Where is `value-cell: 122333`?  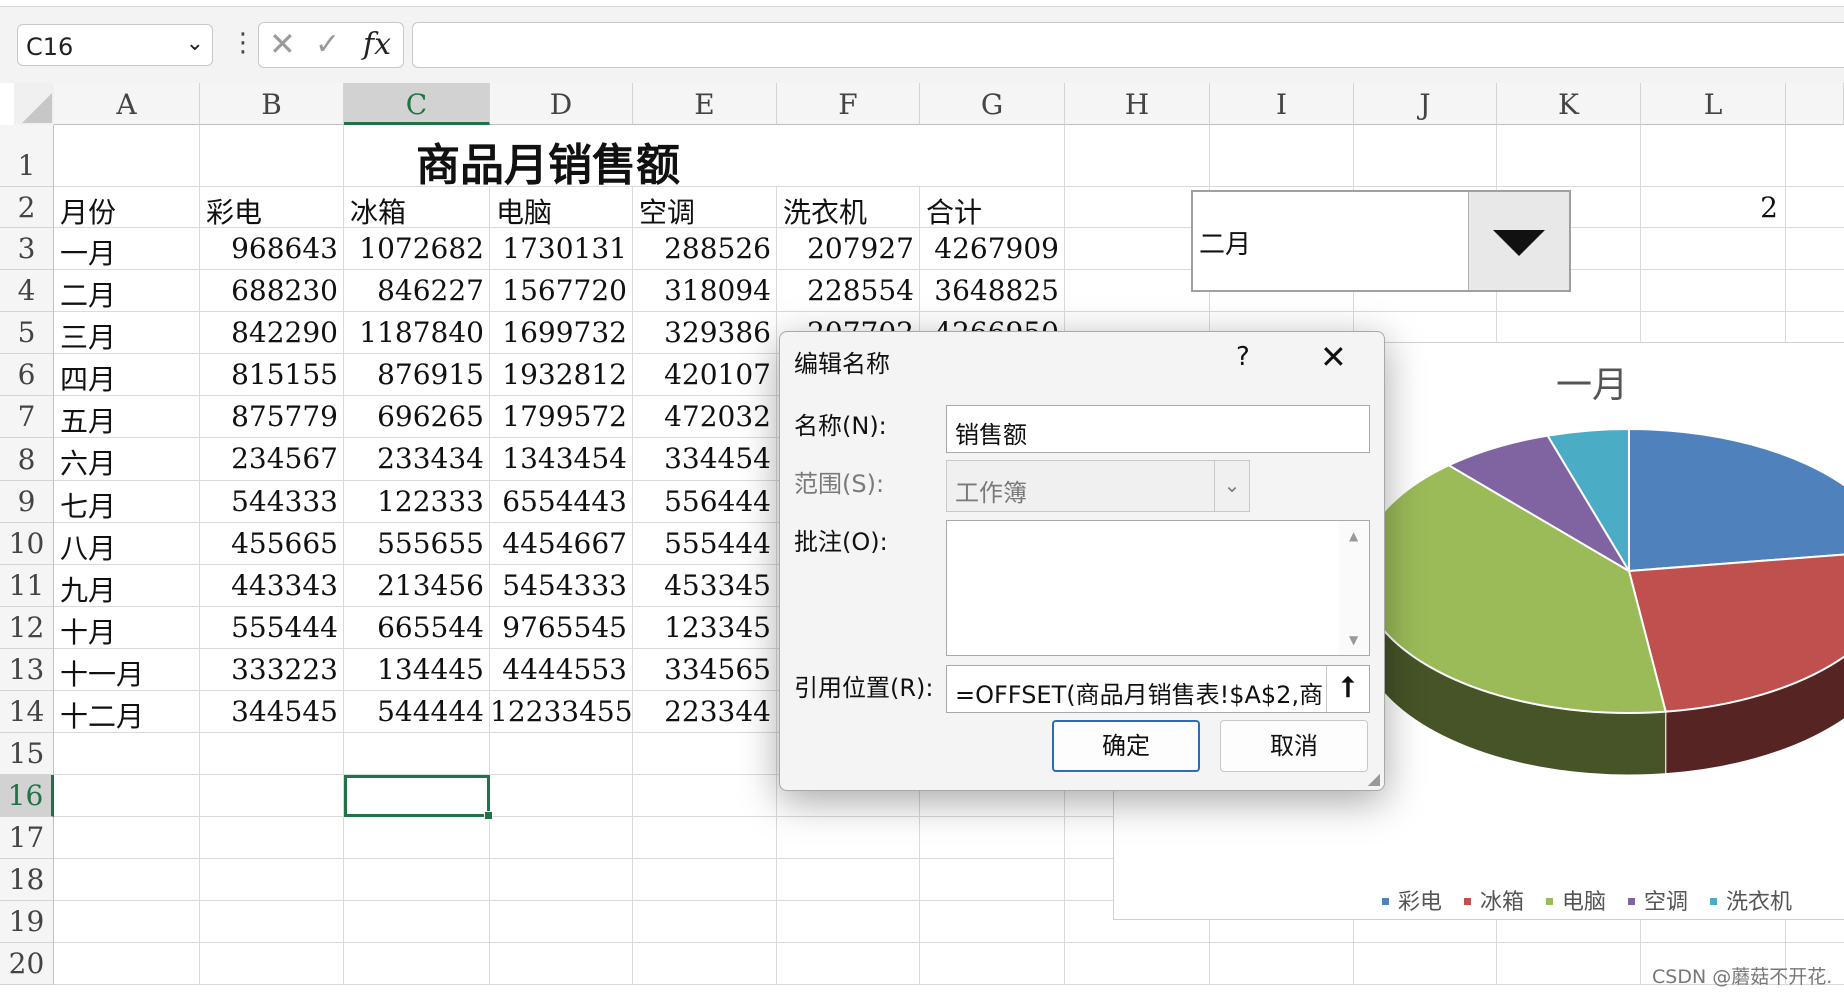
value-cell: 122333 is located at coordinates (414, 501).